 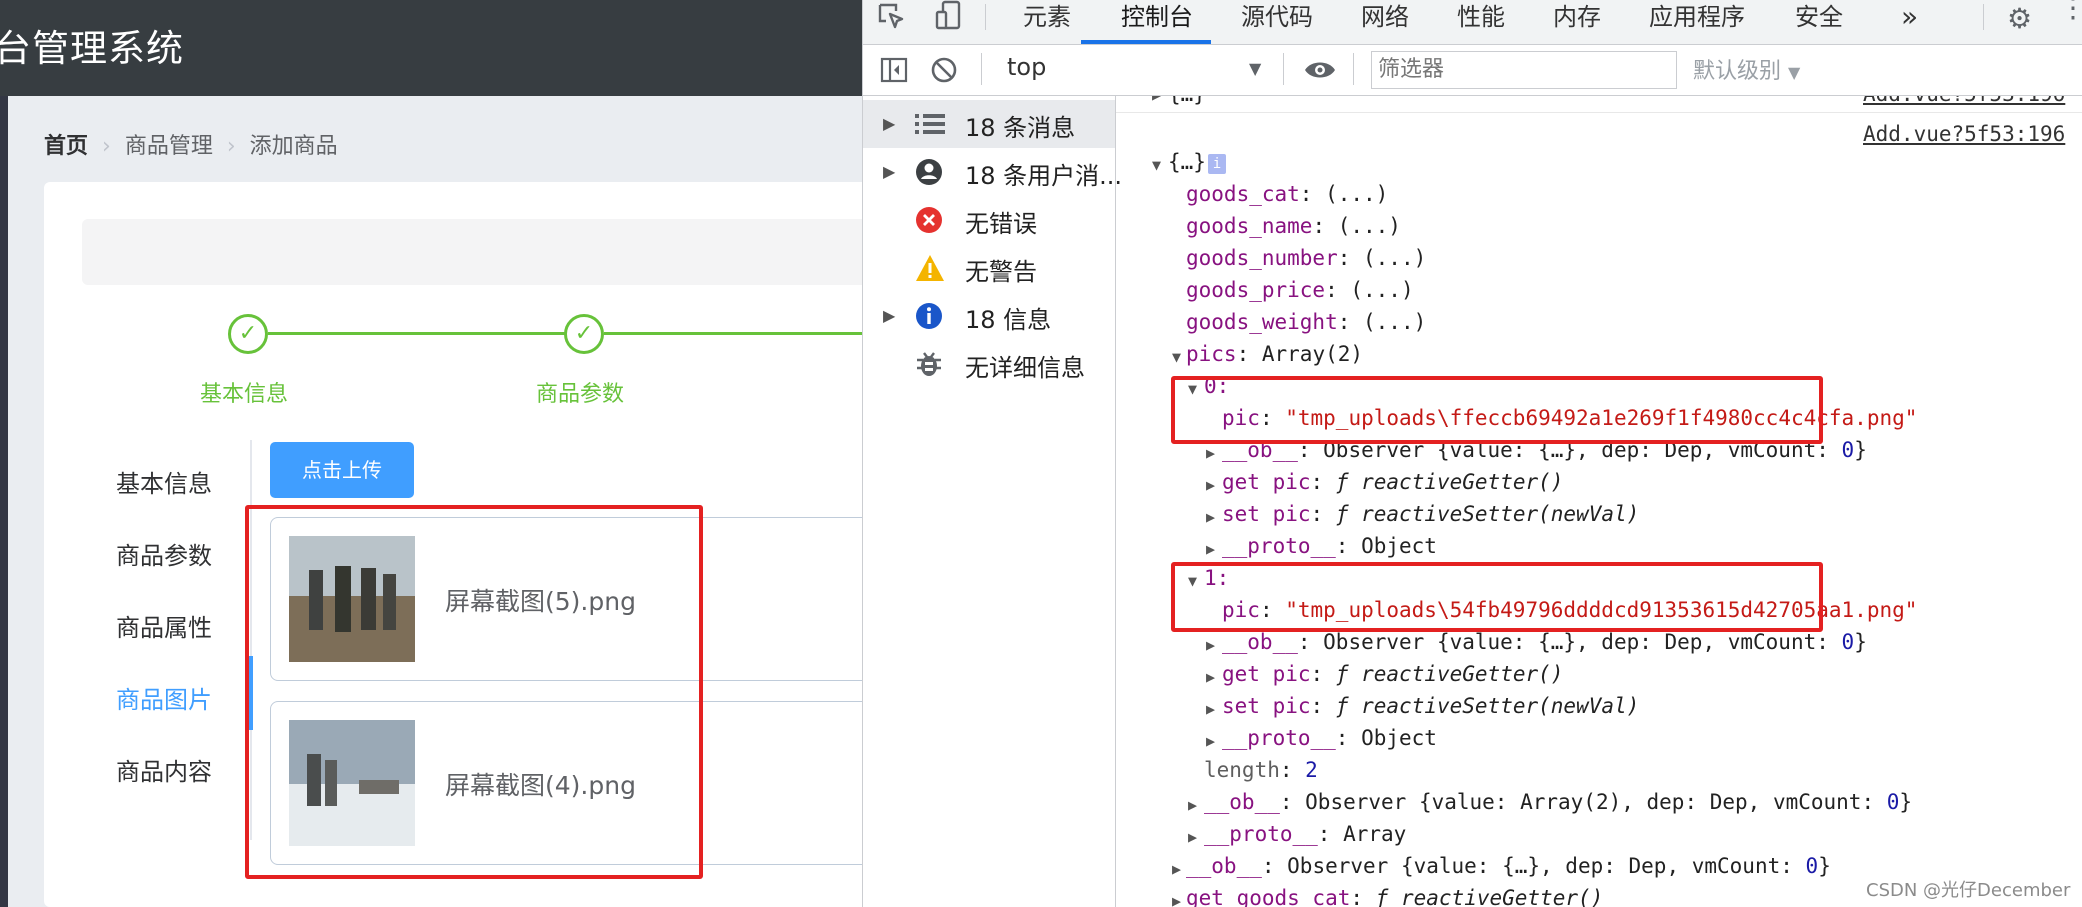 What do you see at coordinates (1300, 290) in the screenshot?
I see `prop-goods-price: goods_price: (...)` at bounding box center [1300, 290].